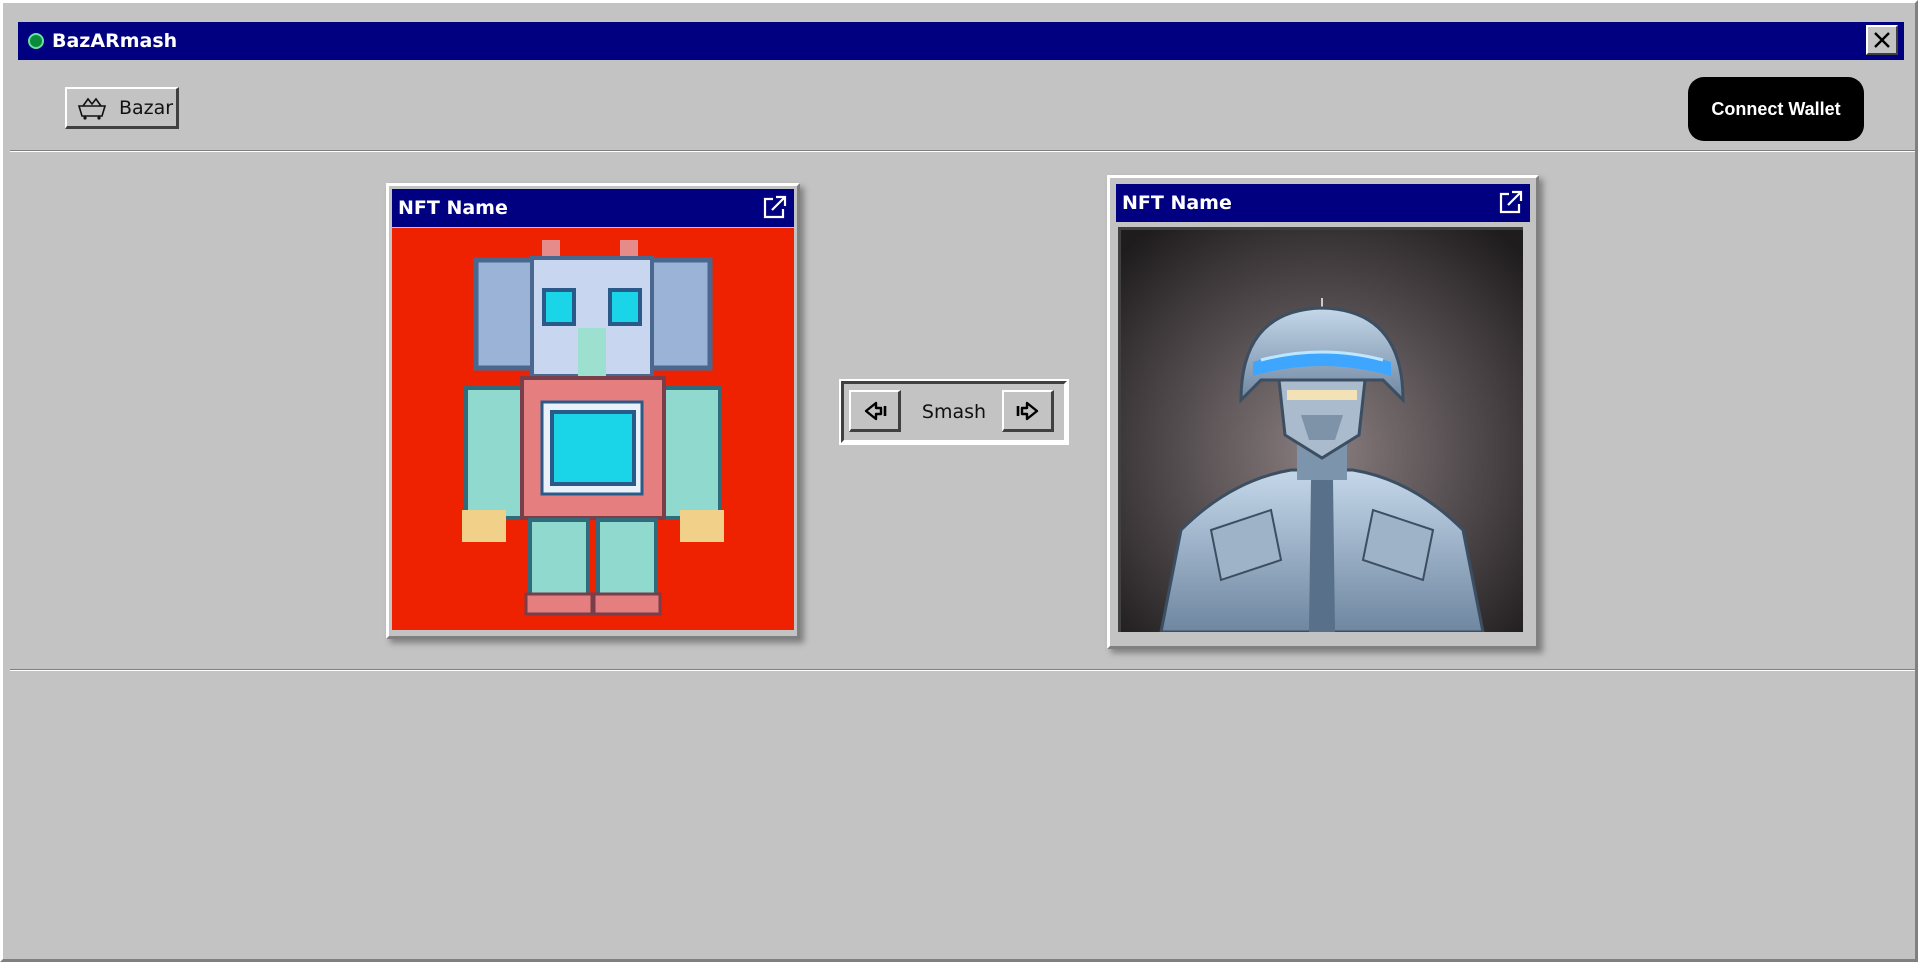 This screenshot has width=1918, height=962. Describe the element at coordinates (36, 41) in the screenshot. I see `app-logo-icon` at that location.